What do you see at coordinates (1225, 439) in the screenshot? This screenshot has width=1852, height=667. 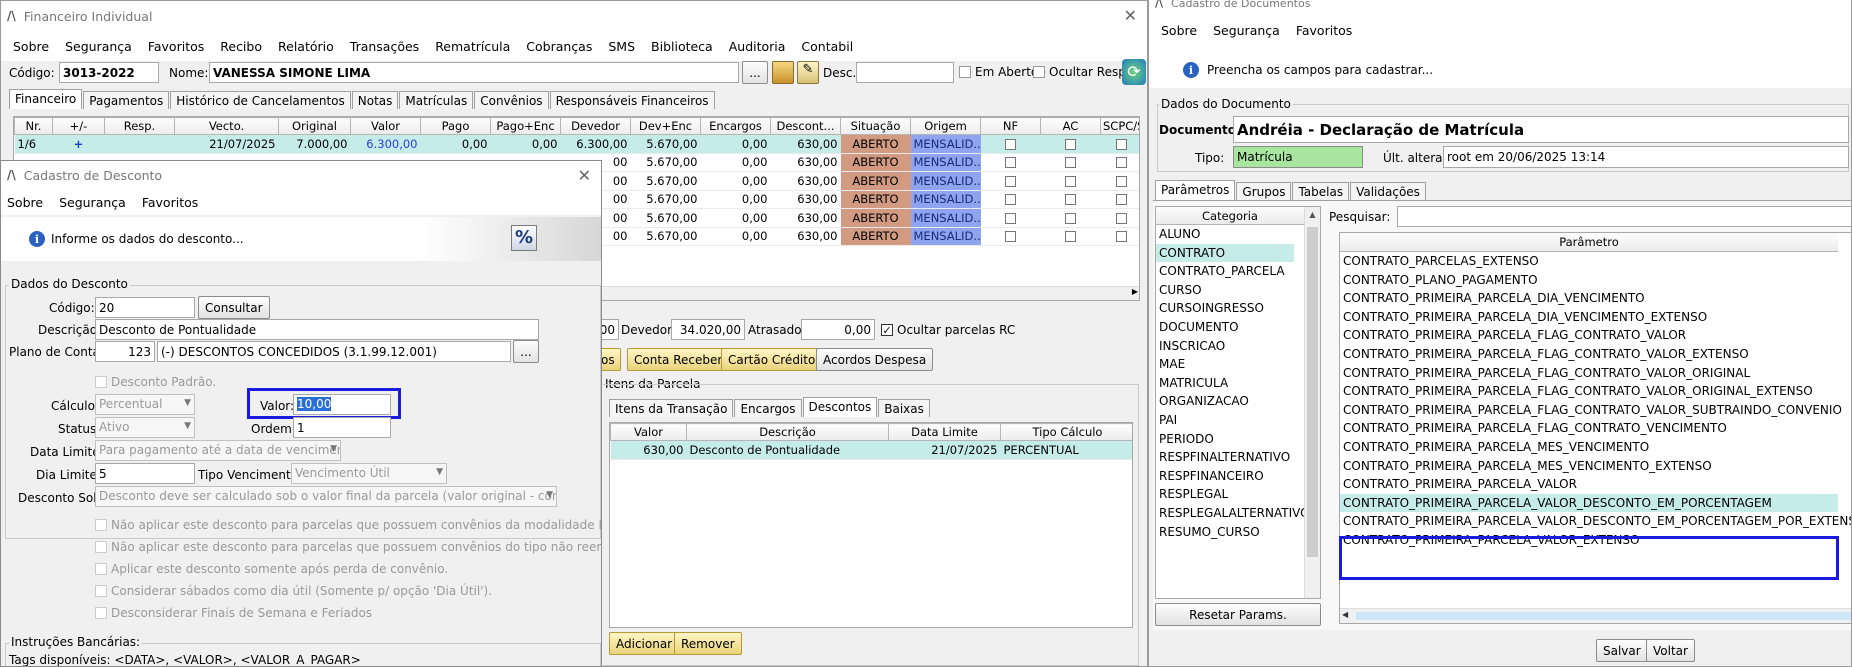 I see `categoria-item: PERIODO` at bounding box center [1225, 439].